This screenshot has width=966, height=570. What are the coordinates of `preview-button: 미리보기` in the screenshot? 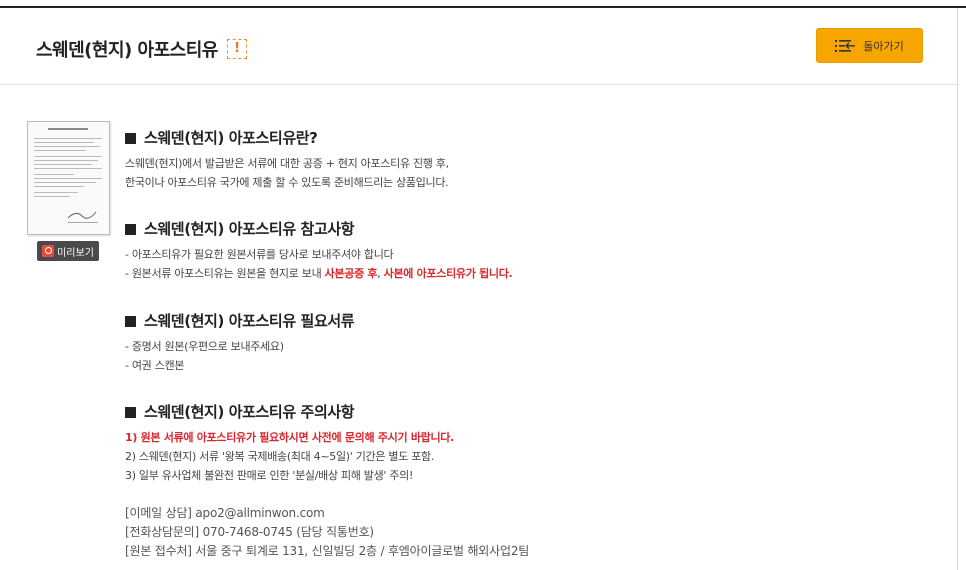 It's located at (68, 251).